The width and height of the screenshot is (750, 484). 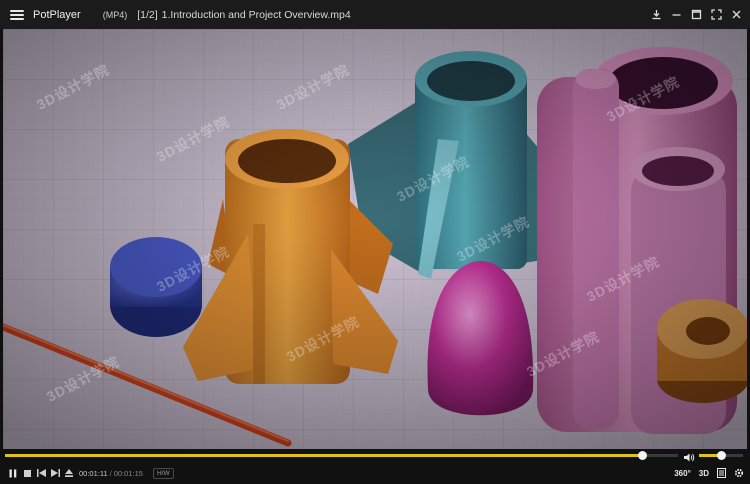 I want to click on pause-icon, so click(x=13, y=473).